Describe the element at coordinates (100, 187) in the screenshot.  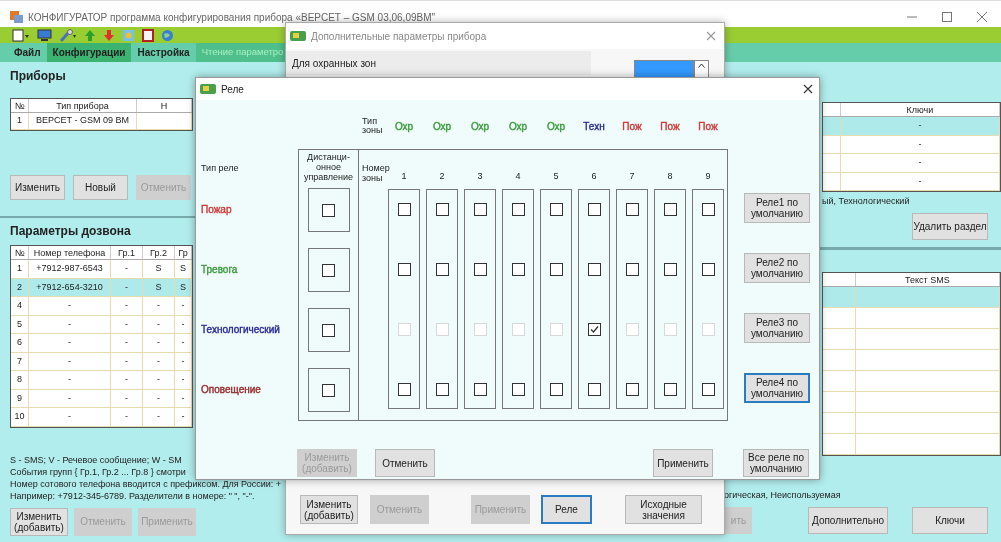
I see `panel-button: Новый` at that location.